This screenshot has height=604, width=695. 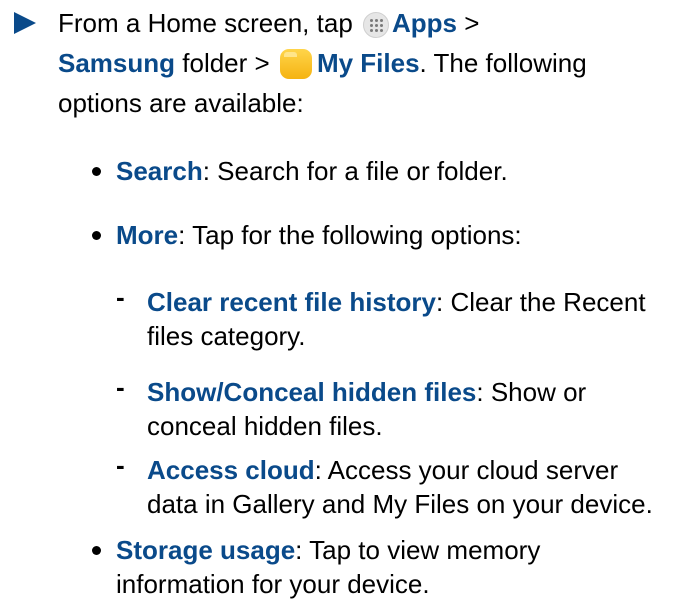 What do you see at coordinates (181, 103) in the screenshot?
I see `step-line-3: options are available:` at bounding box center [181, 103].